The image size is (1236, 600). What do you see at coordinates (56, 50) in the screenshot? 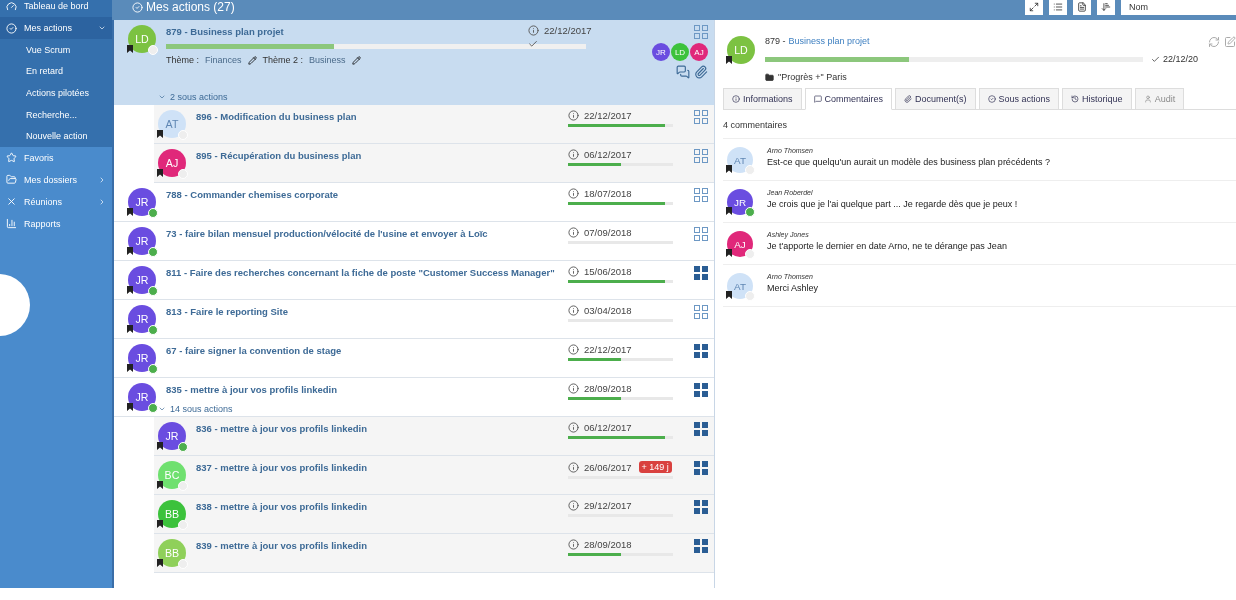
I see `sidebar-subitem: Vue Scrum` at bounding box center [56, 50].